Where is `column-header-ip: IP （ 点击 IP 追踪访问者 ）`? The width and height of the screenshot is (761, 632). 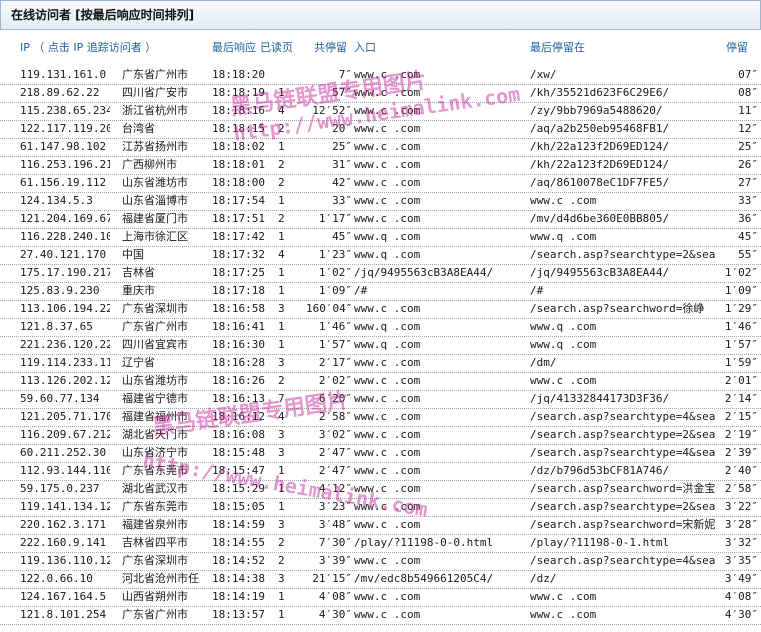 column-header-ip: IP （ 点击 IP 追踪访问者 ） is located at coordinates (88, 48).